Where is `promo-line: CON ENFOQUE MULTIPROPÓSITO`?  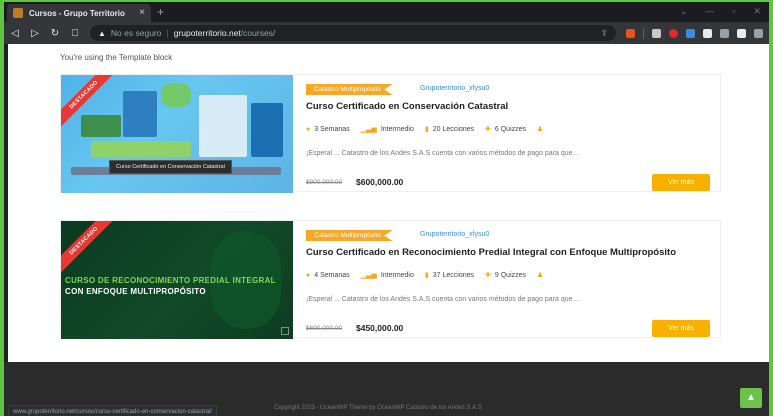
promo-line: CON ENFOQUE MULTIPROPÓSITO is located at coordinates (135, 291).